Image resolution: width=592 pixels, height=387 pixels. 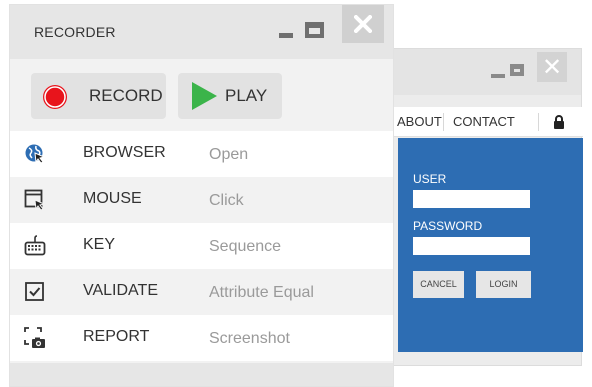 What do you see at coordinates (75, 32) in the screenshot?
I see `window-title: RECORDER` at bounding box center [75, 32].